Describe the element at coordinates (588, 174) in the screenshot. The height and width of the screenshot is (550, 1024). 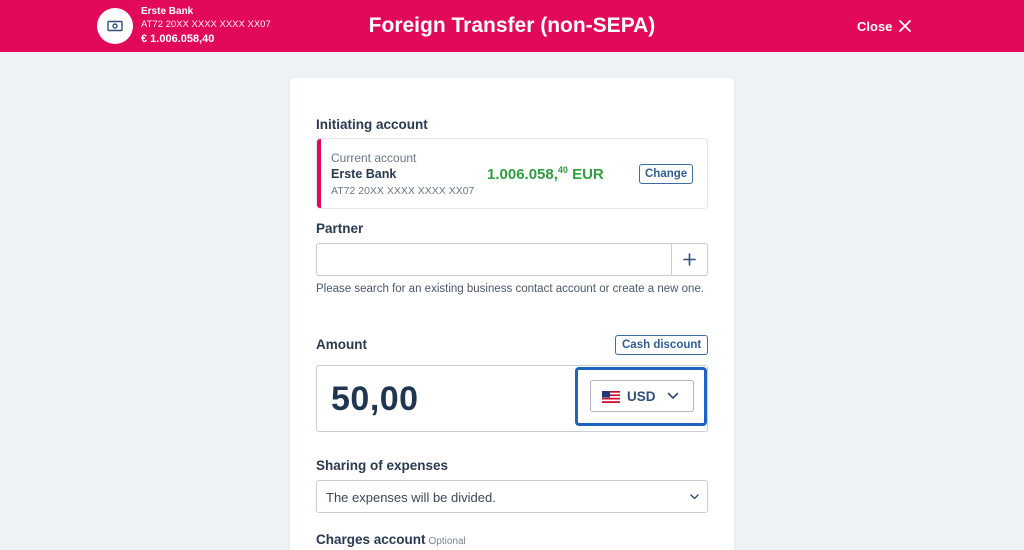
I see `balance-currency: EUR` at that location.